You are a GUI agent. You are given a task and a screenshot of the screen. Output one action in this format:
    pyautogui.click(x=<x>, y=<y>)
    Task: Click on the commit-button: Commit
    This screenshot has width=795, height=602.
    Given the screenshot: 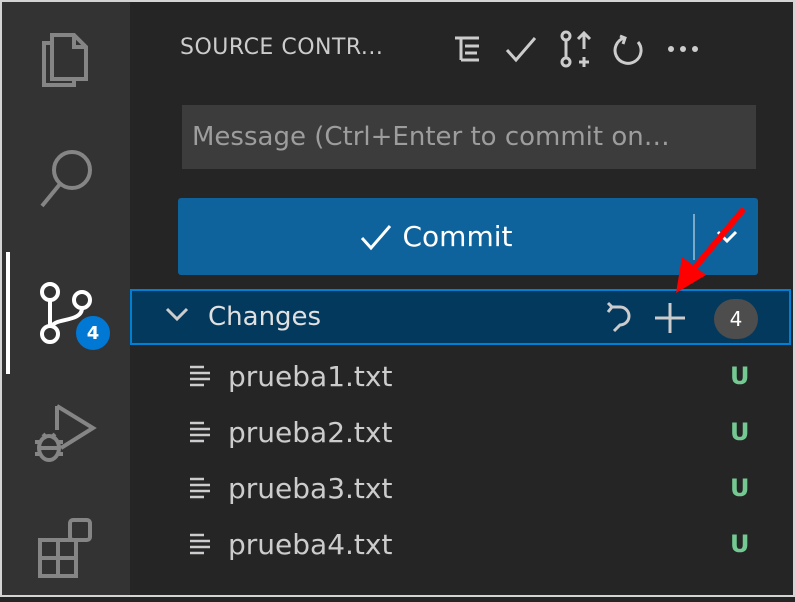 What is the action you would take?
    pyautogui.click(x=435, y=236)
    